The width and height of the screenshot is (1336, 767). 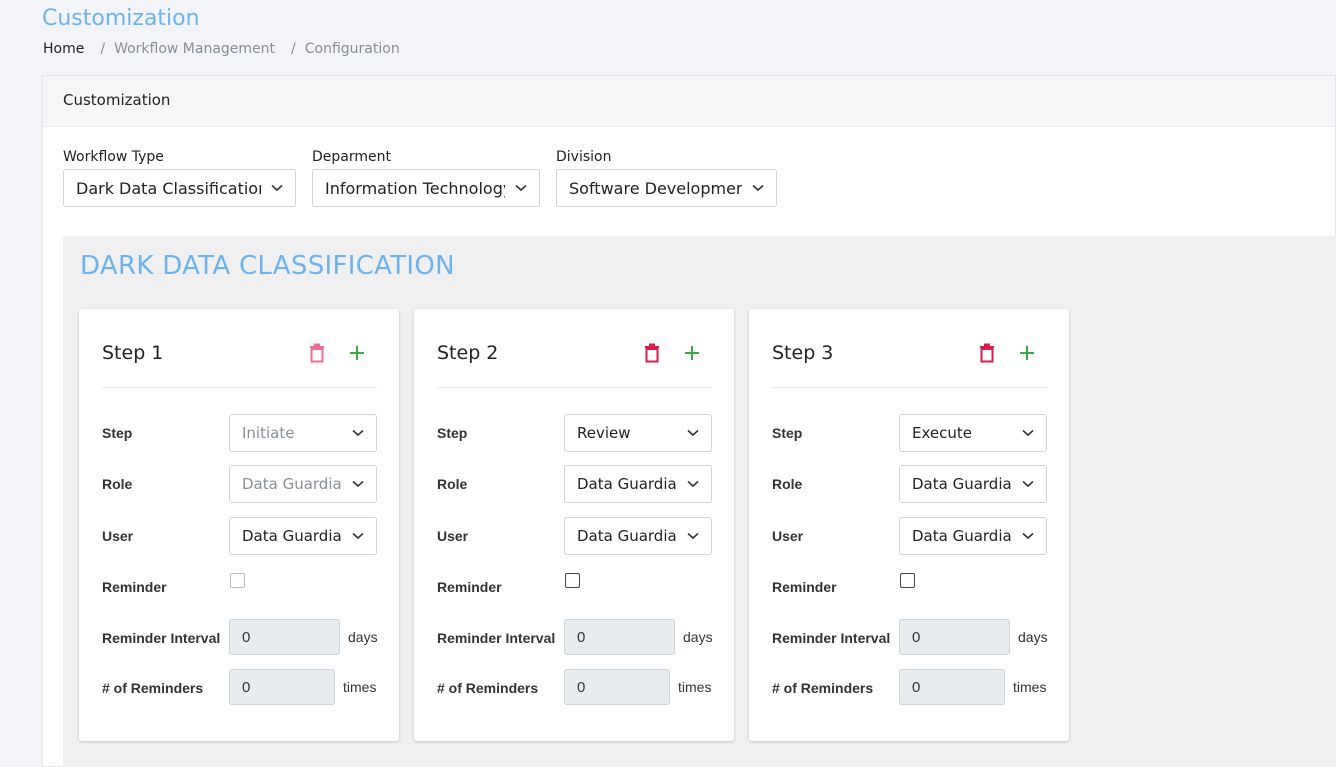 What do you see at coordinates (909, 348) in the screenshot?
I see `step-header: Step 3` at bounding box center [909, 348].